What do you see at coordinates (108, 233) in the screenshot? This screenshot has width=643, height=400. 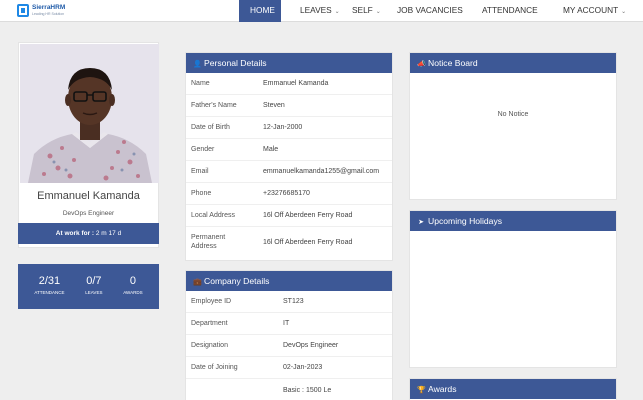 I see `at-work-value: 2 m 17 d` at bounding box center [108, 233].